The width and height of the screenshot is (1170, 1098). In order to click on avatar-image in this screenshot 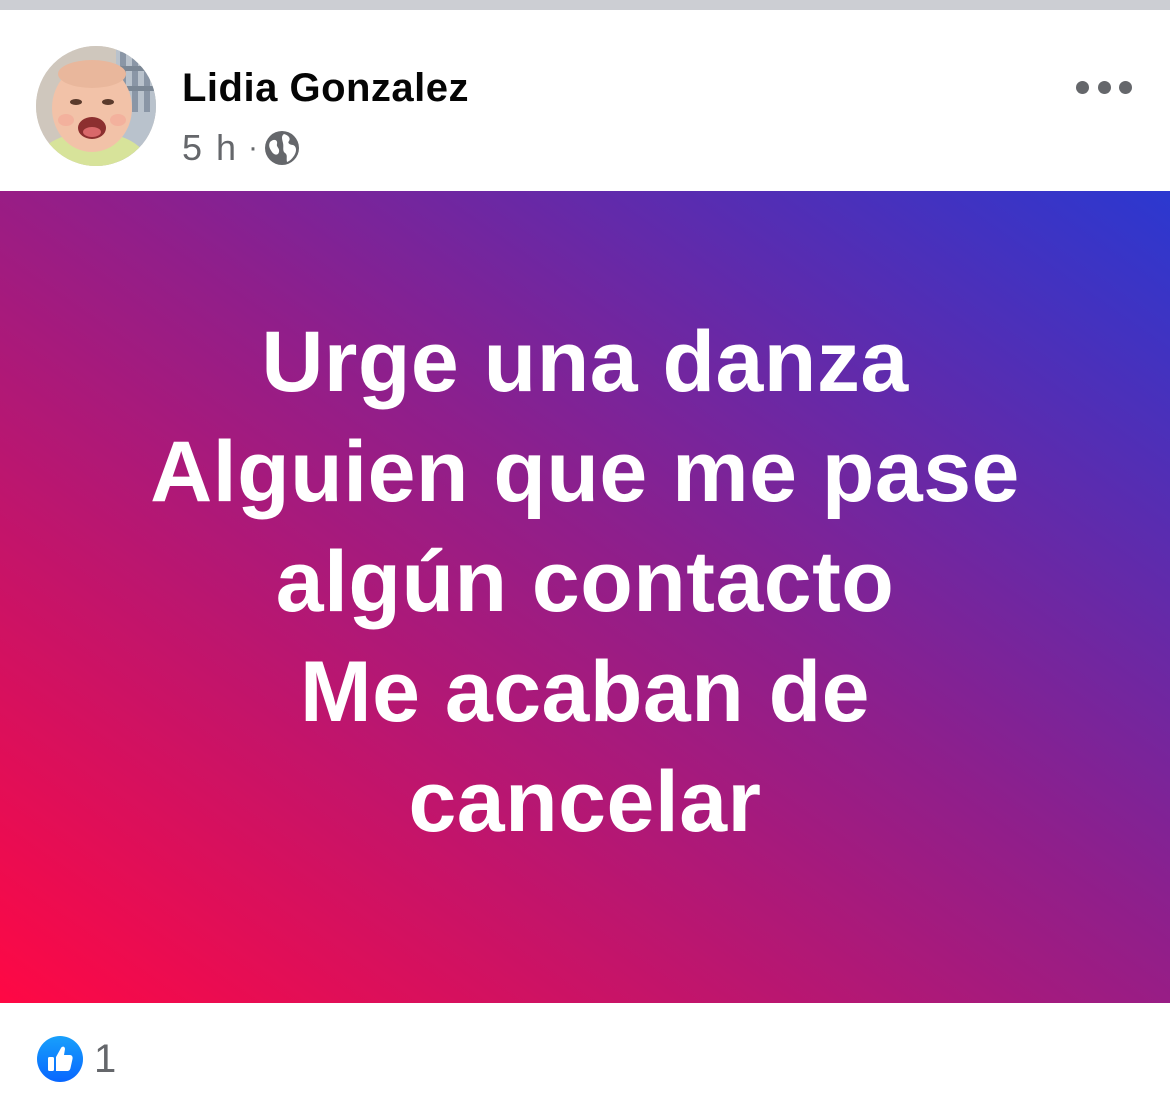, I will do `click(96, 106)`.